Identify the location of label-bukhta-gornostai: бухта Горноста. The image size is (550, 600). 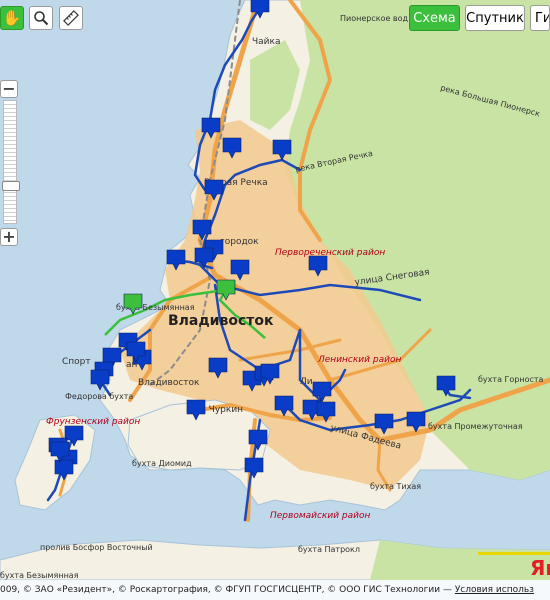
(511, 379).